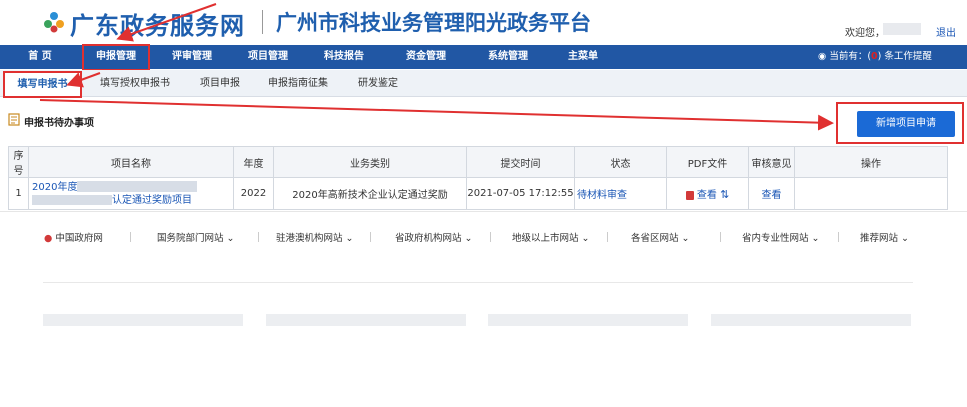 The height and width of the screenshot is (407, 967). I want to click on nav-system-management: 系统管理, so click(508, 57).